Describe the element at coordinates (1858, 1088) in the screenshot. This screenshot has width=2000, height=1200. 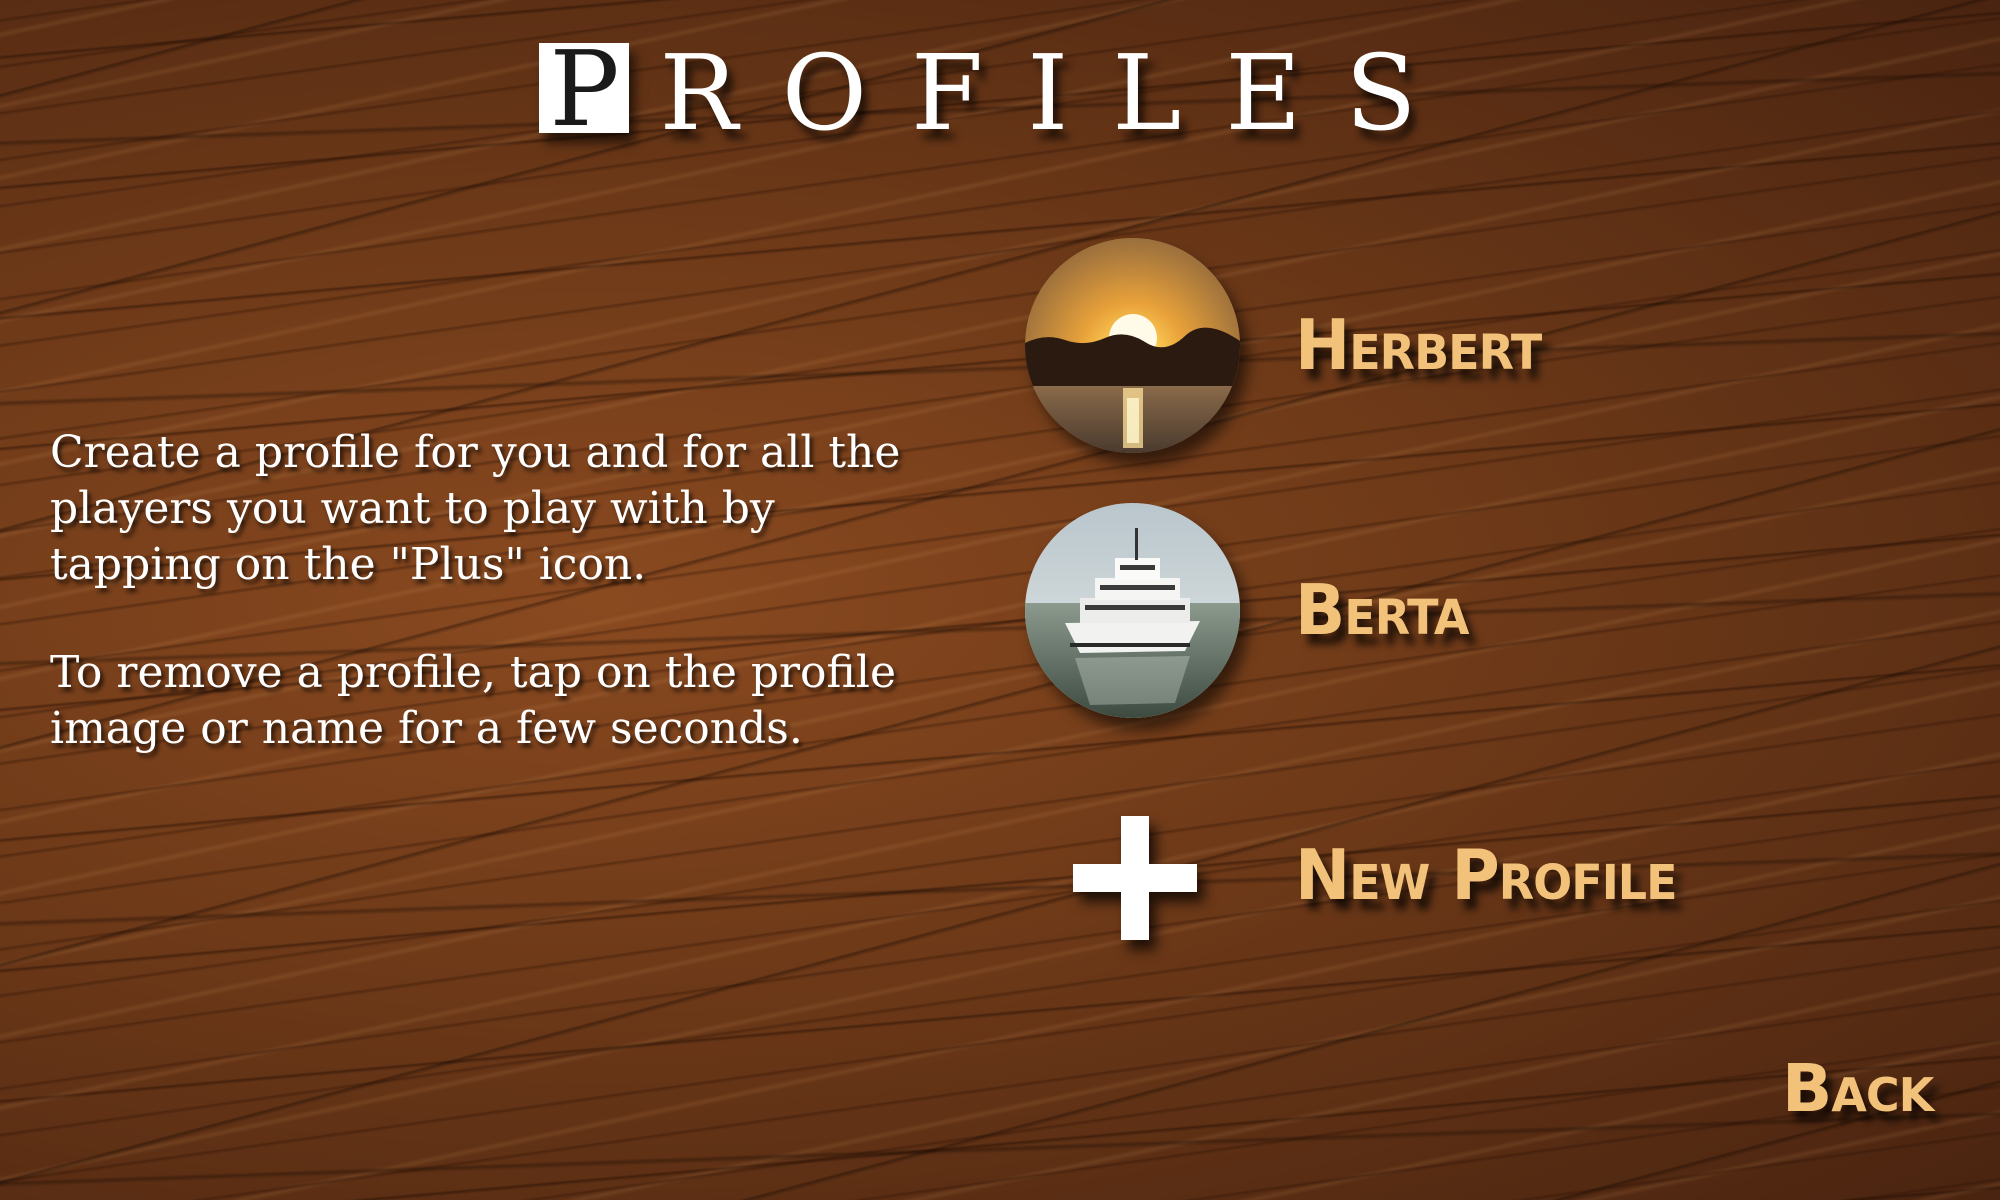
I see `back-button: Back` at that location.